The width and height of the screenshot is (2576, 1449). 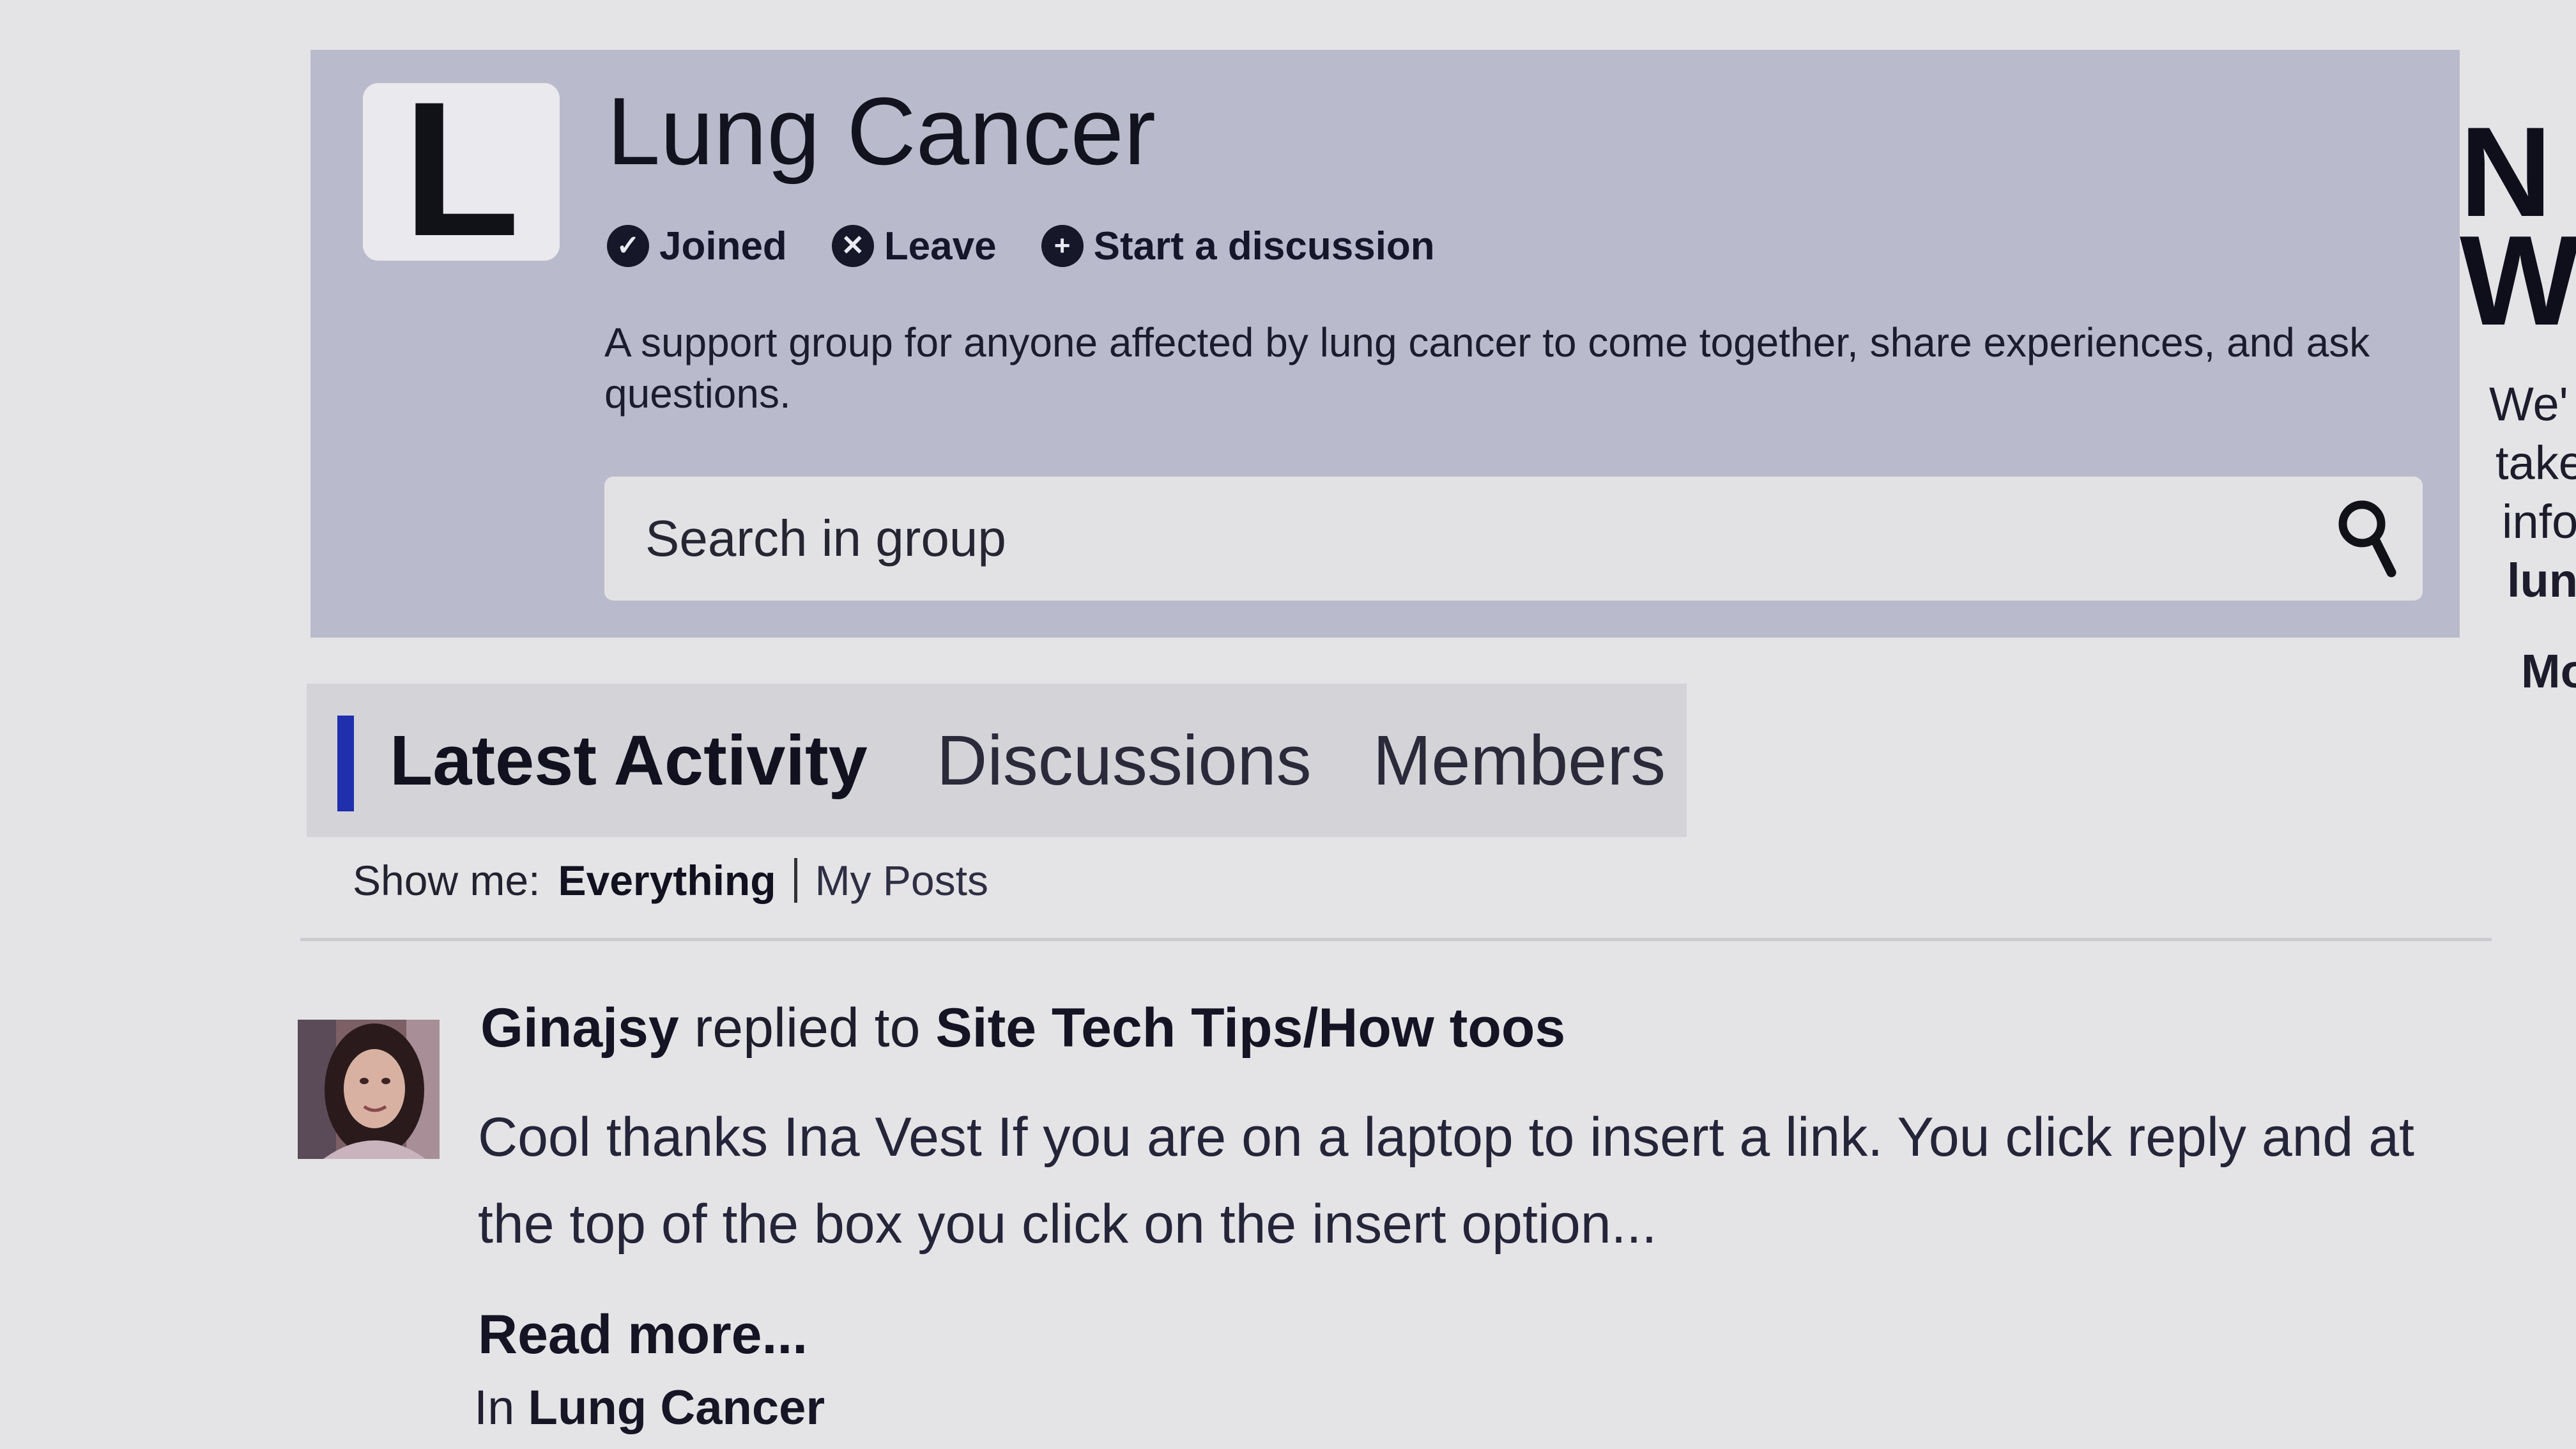 I want to click on group-logo: L, so click(x=461, y=168).